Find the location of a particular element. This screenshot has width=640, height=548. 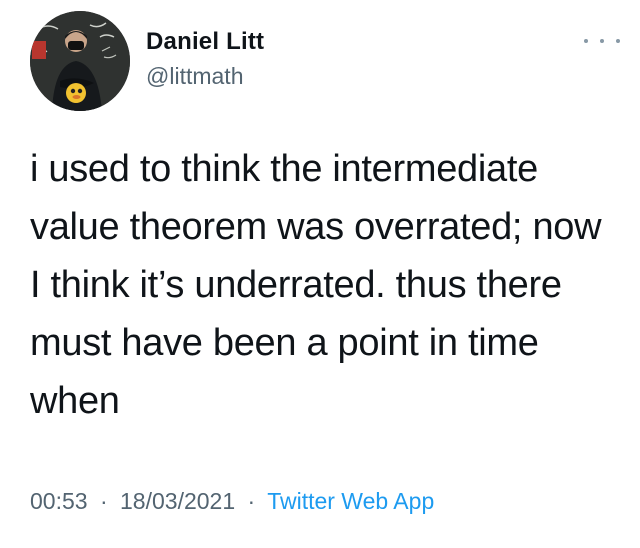

more-options-icon is located at coordinates (602, 41).